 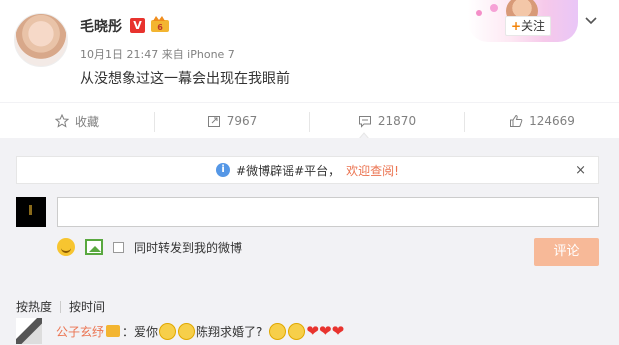 What do you see at coordinates (101, 26) in the screenshot?
I see `author-name: 毛晓彤` at bounding box center [101, 26].